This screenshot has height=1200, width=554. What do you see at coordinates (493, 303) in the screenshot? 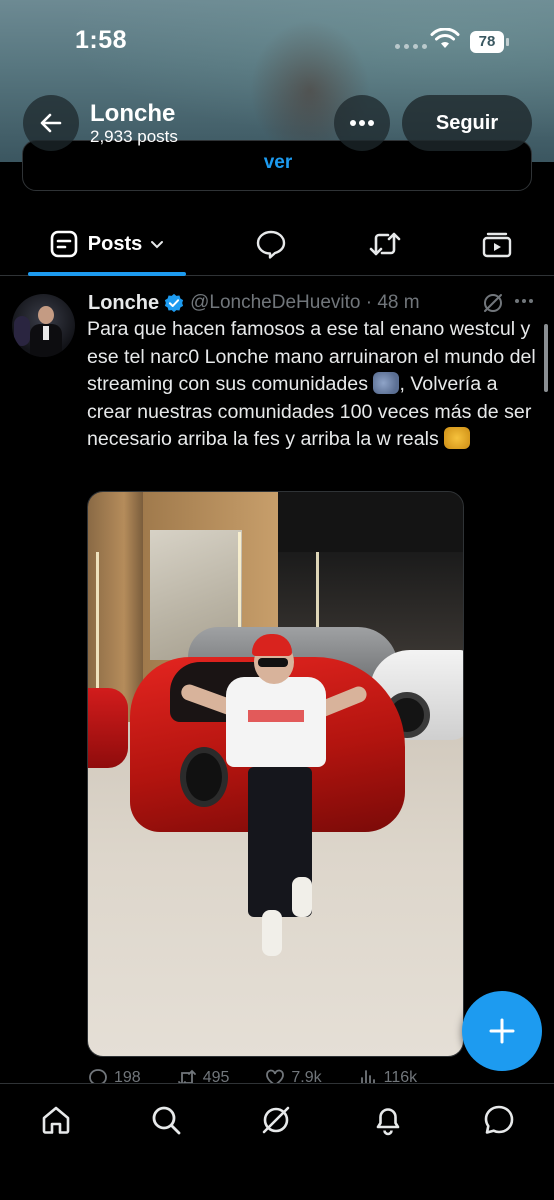
I see `grok-icon` at bounding box center [493, 303].